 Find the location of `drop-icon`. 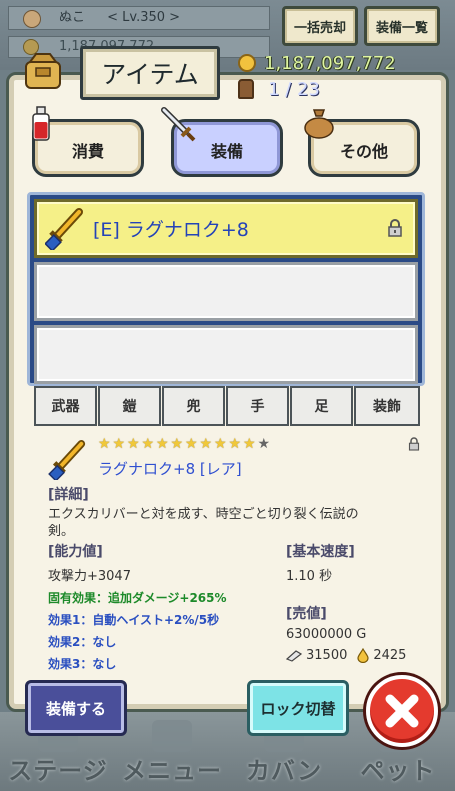

drop-icon is located at coordinates (363, 655).